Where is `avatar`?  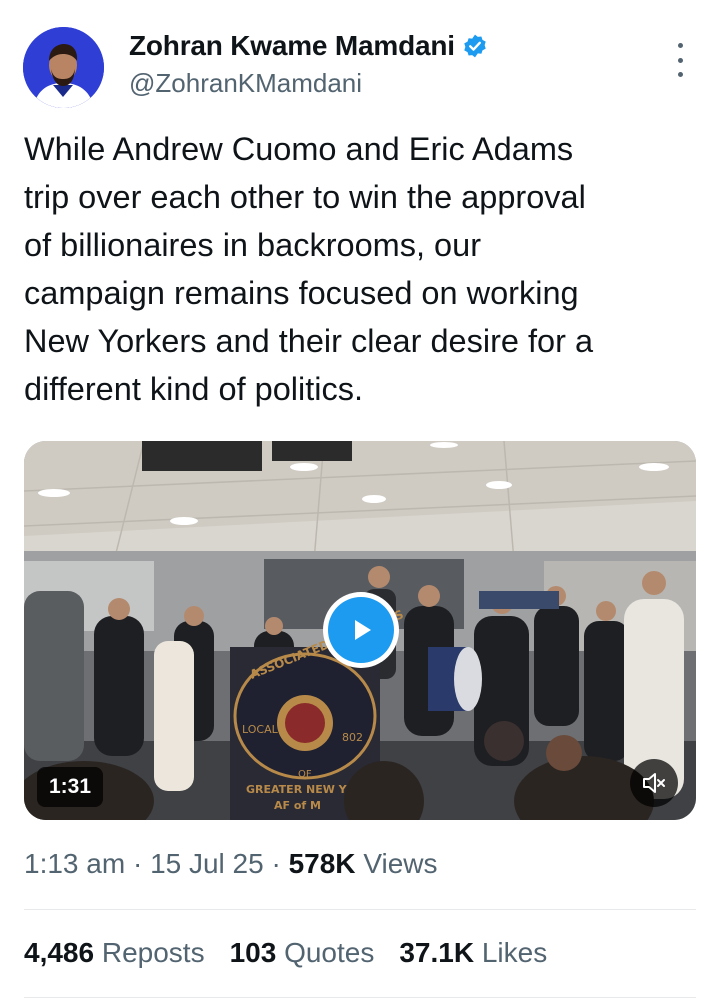 avatar is located at coordinates (63, 67).